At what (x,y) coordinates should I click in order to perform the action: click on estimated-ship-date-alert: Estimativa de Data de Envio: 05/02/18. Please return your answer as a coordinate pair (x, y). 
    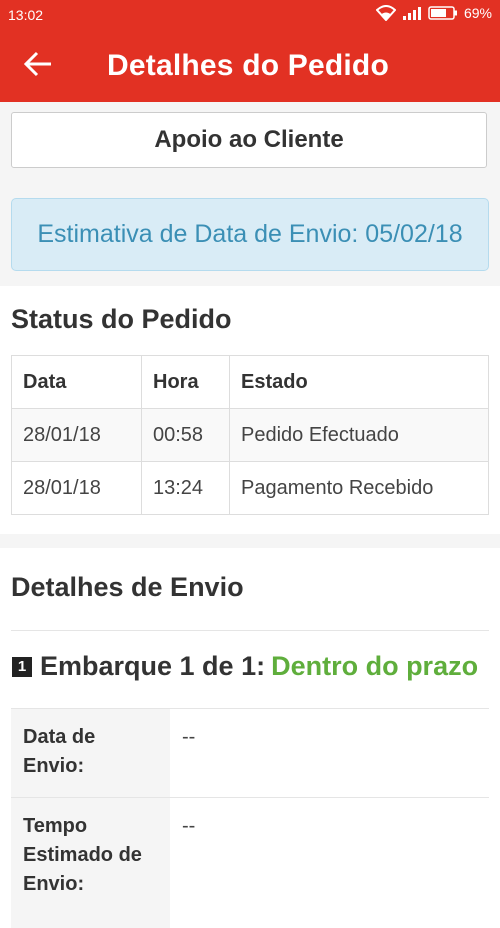
    Looking at the image, I should click on (250, 234).